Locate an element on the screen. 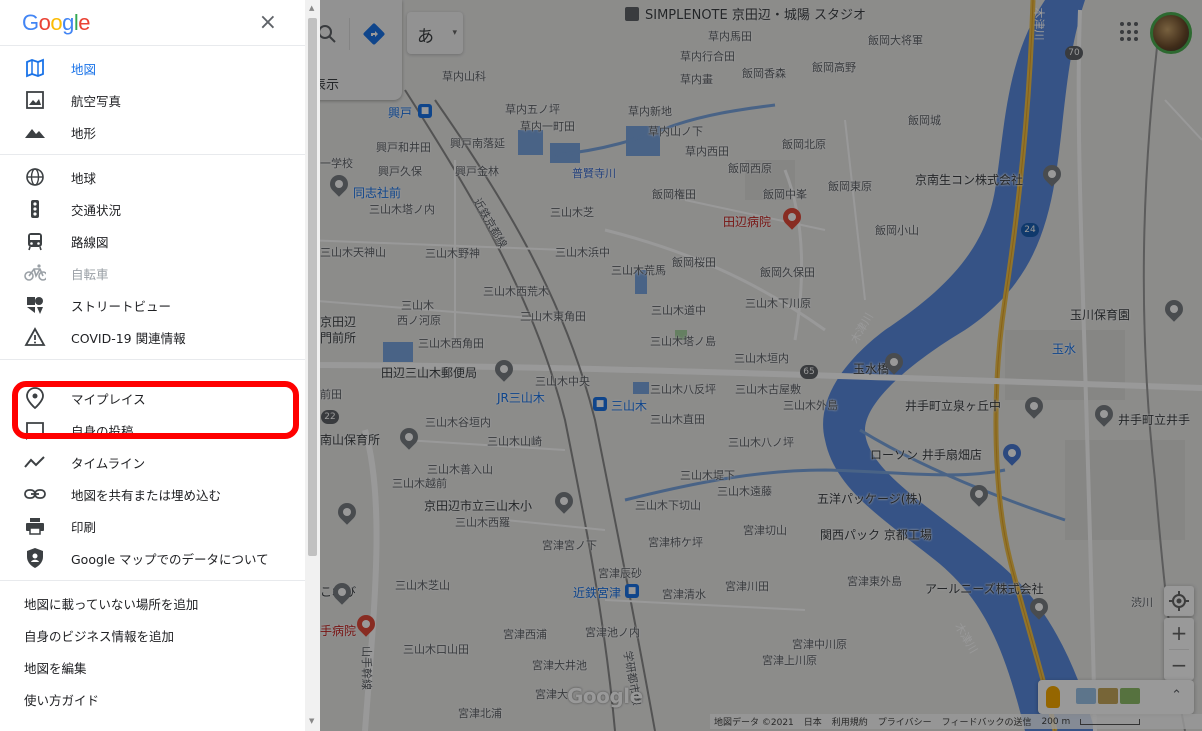 The height and width of the screenshot is (731, 1202). globe-icon is located at coordinates (35, 177).